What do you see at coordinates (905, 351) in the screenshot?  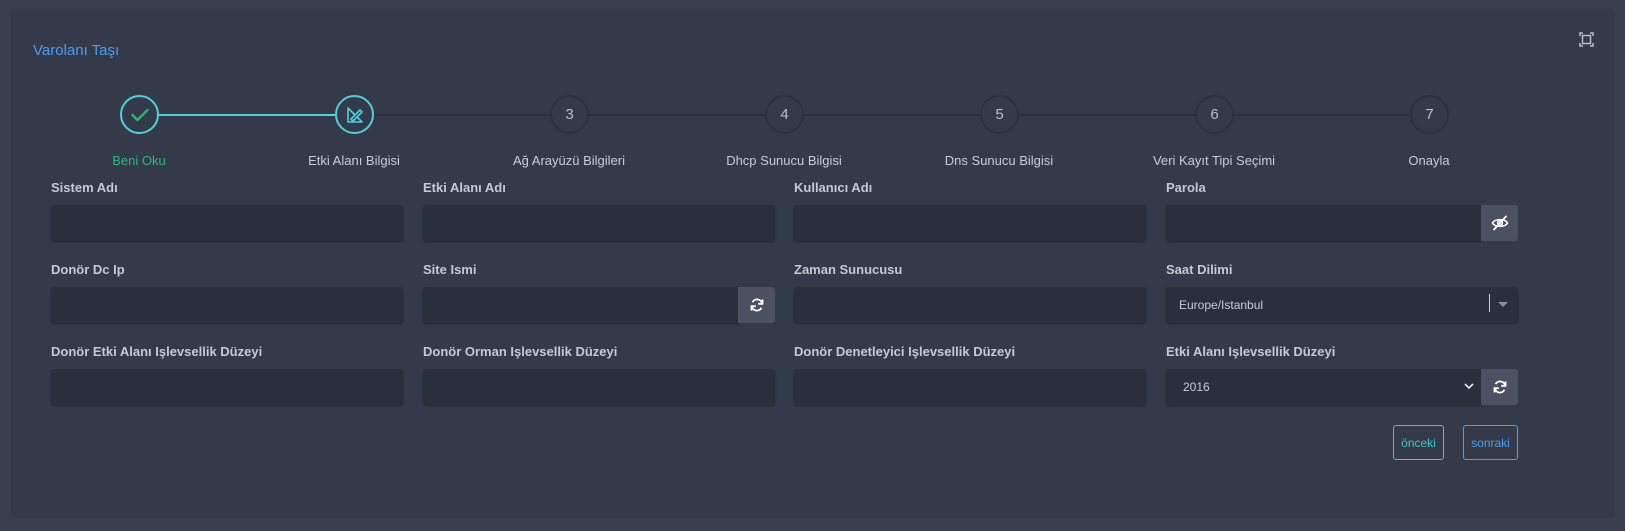 I see `donor-dc-level-label: Donör Denetleyici Işlevsellik Düzeyi` at bounding box center [905, 351].